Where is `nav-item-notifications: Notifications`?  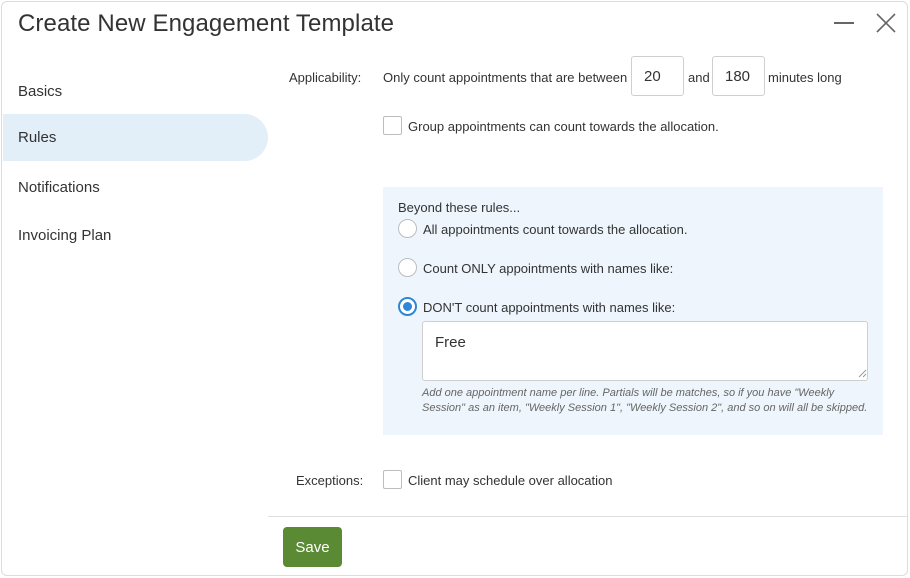 nav-item-notifications: Notifications is located at coordinates (135, 187).